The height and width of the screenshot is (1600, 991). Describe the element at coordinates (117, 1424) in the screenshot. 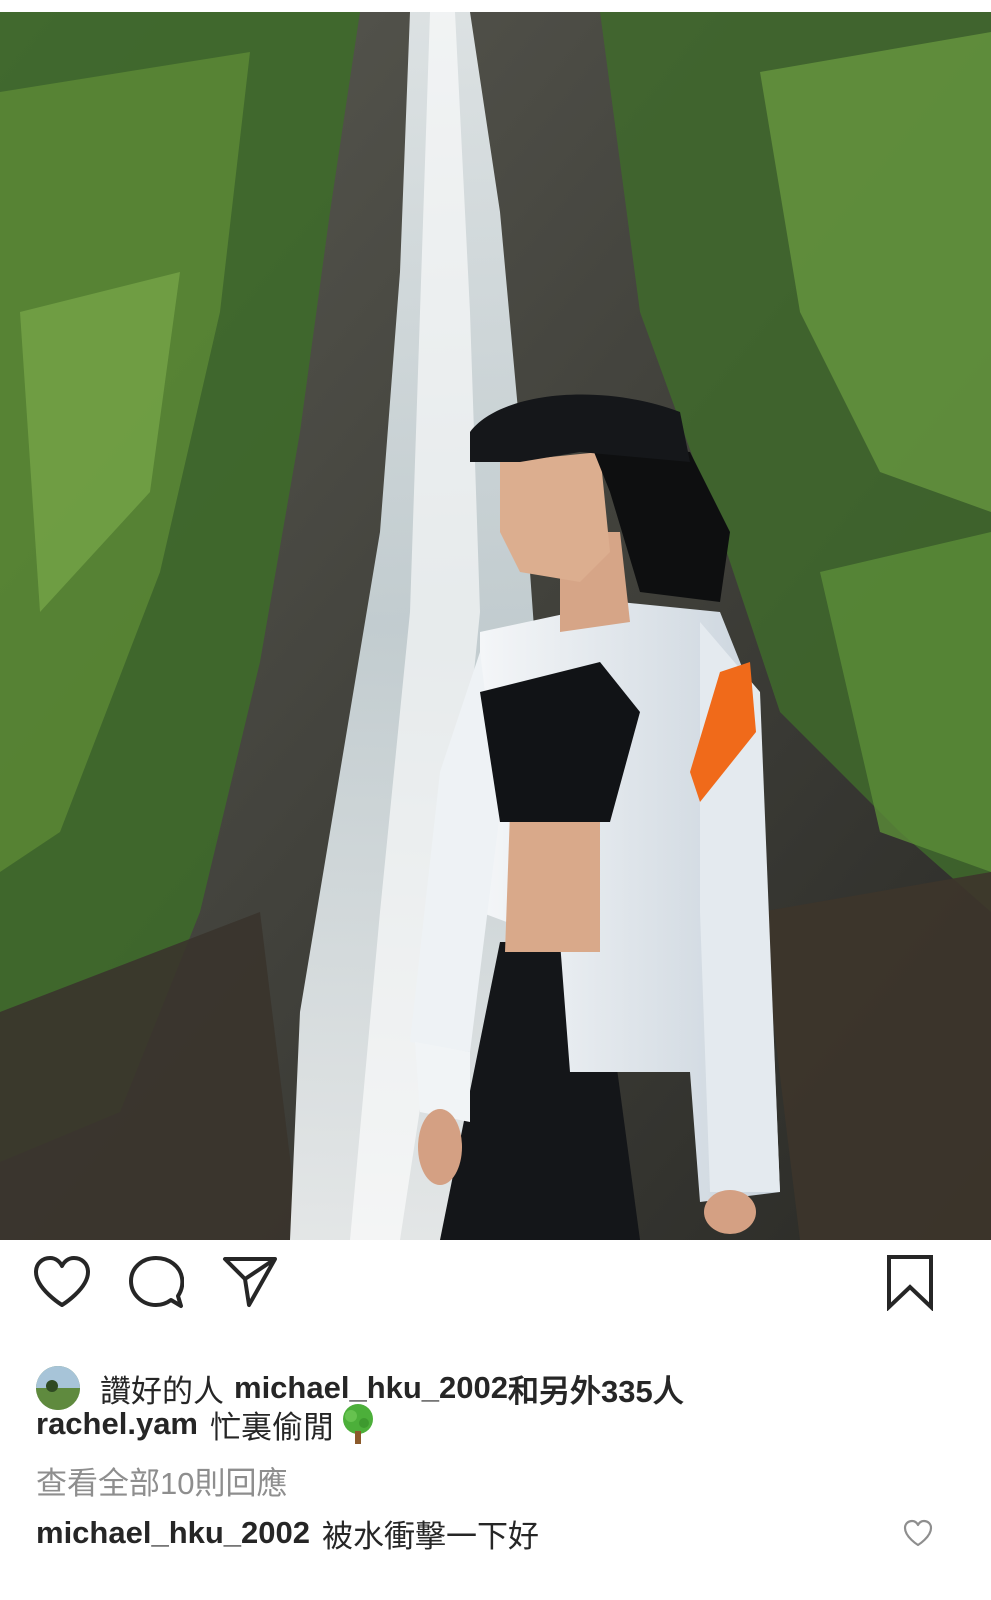

I see `caption-username-link: rachel.yam` at that location.